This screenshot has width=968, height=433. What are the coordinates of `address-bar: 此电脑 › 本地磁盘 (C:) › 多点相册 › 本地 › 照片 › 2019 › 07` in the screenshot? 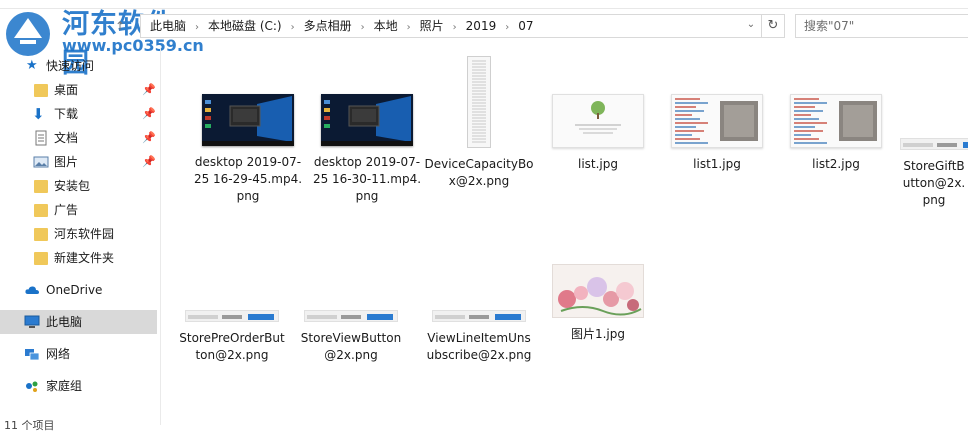 It's located at (451, 26).